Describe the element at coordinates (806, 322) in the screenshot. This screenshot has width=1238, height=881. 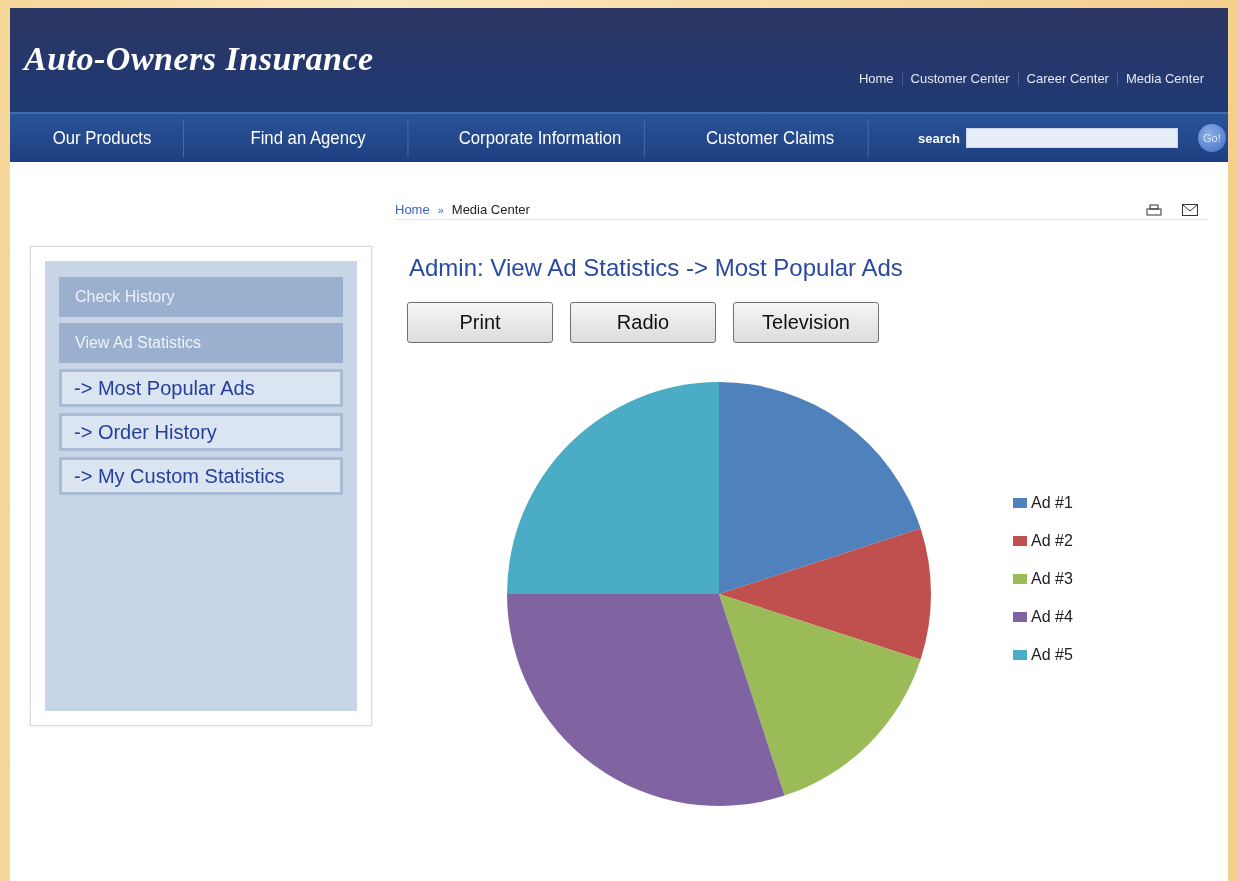
I see `media-button: Television` at that location.